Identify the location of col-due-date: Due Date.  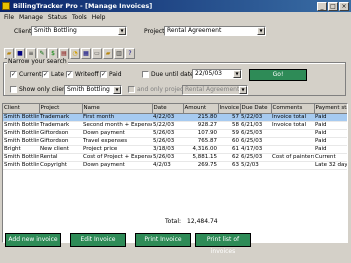
(256, 109).